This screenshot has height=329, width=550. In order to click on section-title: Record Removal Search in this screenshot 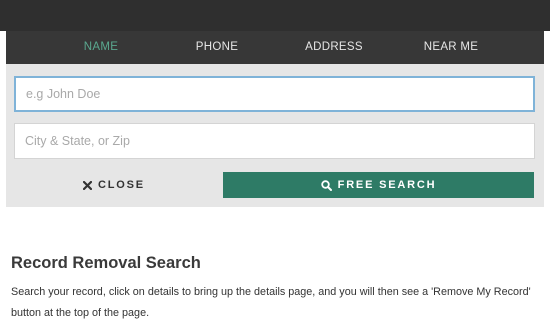, I will do `click(106, 263)`.